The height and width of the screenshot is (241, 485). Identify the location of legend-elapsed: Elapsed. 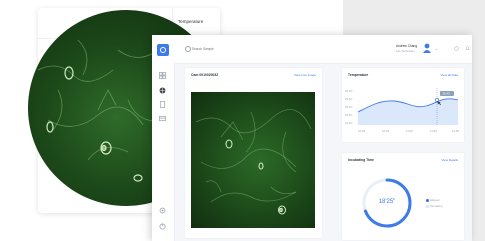
(432, 200).